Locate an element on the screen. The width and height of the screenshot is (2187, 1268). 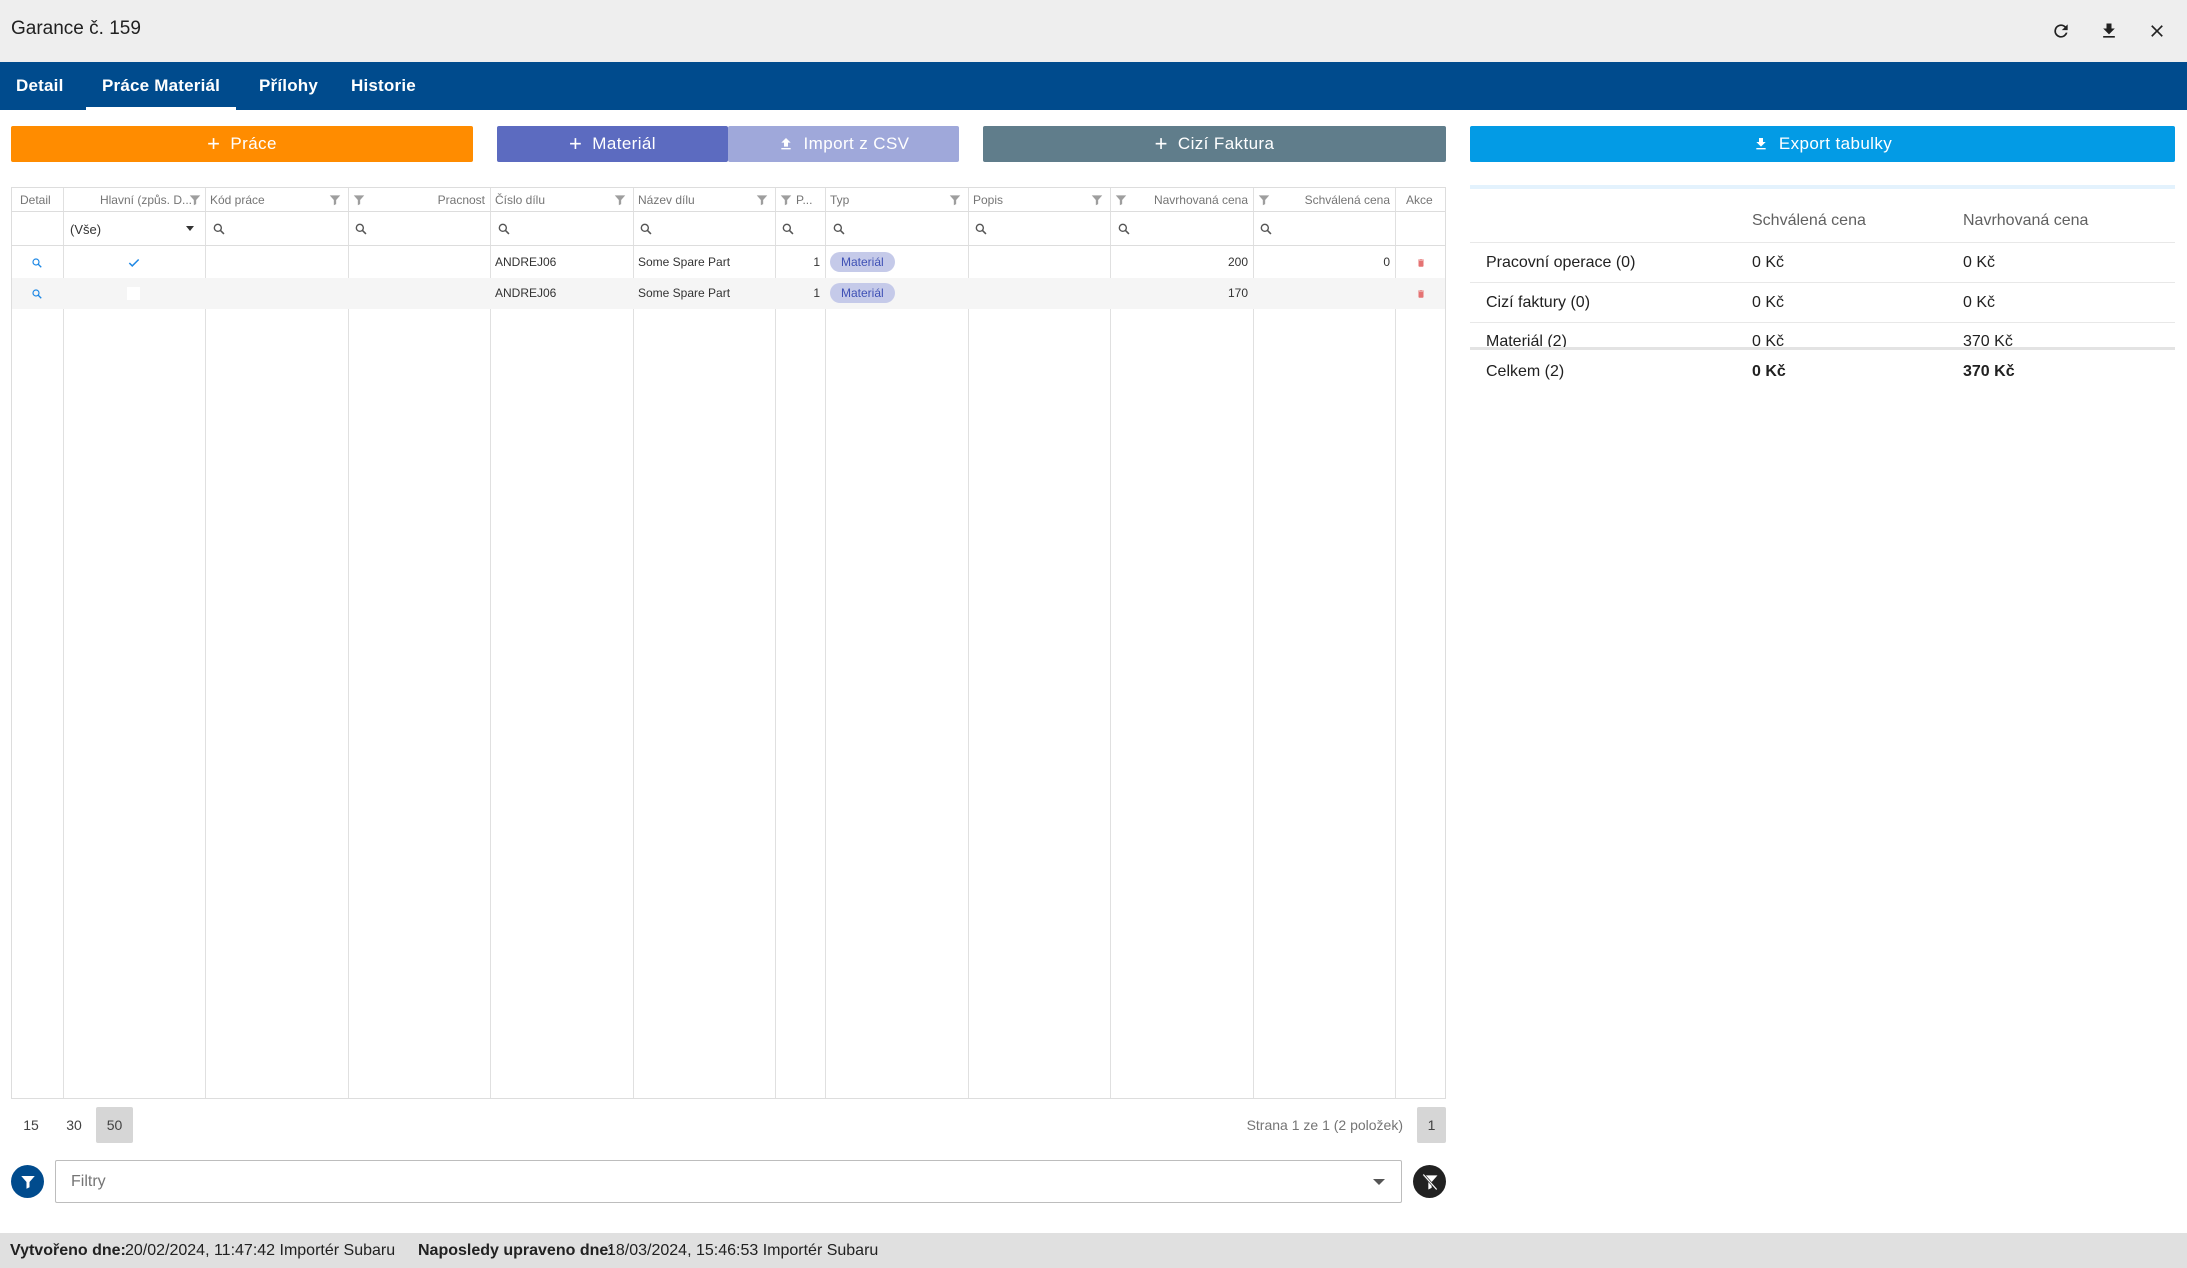
summary-header-schvalena: Schválená cena is located at coordinates (1809, 220).